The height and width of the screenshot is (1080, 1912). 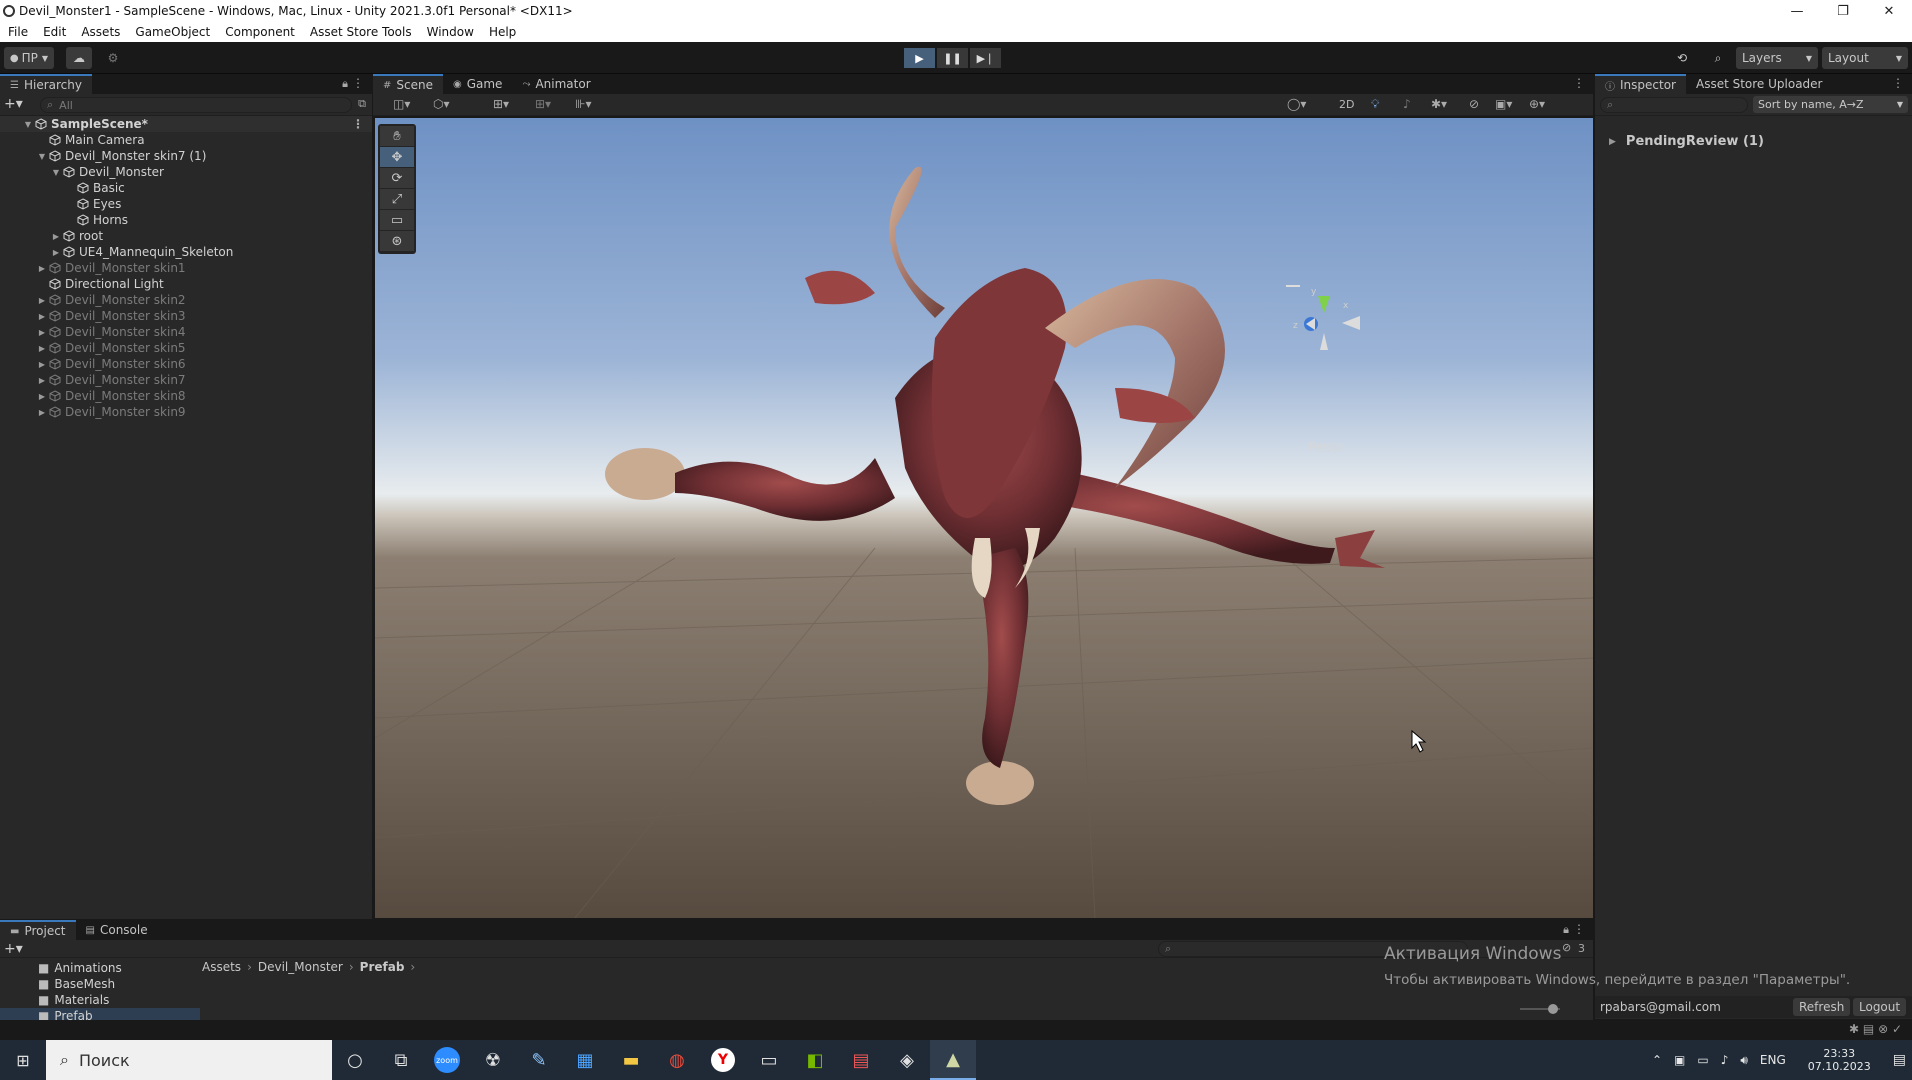 I want to click on tab-scene: # Scene, so click(x=408, y=84).